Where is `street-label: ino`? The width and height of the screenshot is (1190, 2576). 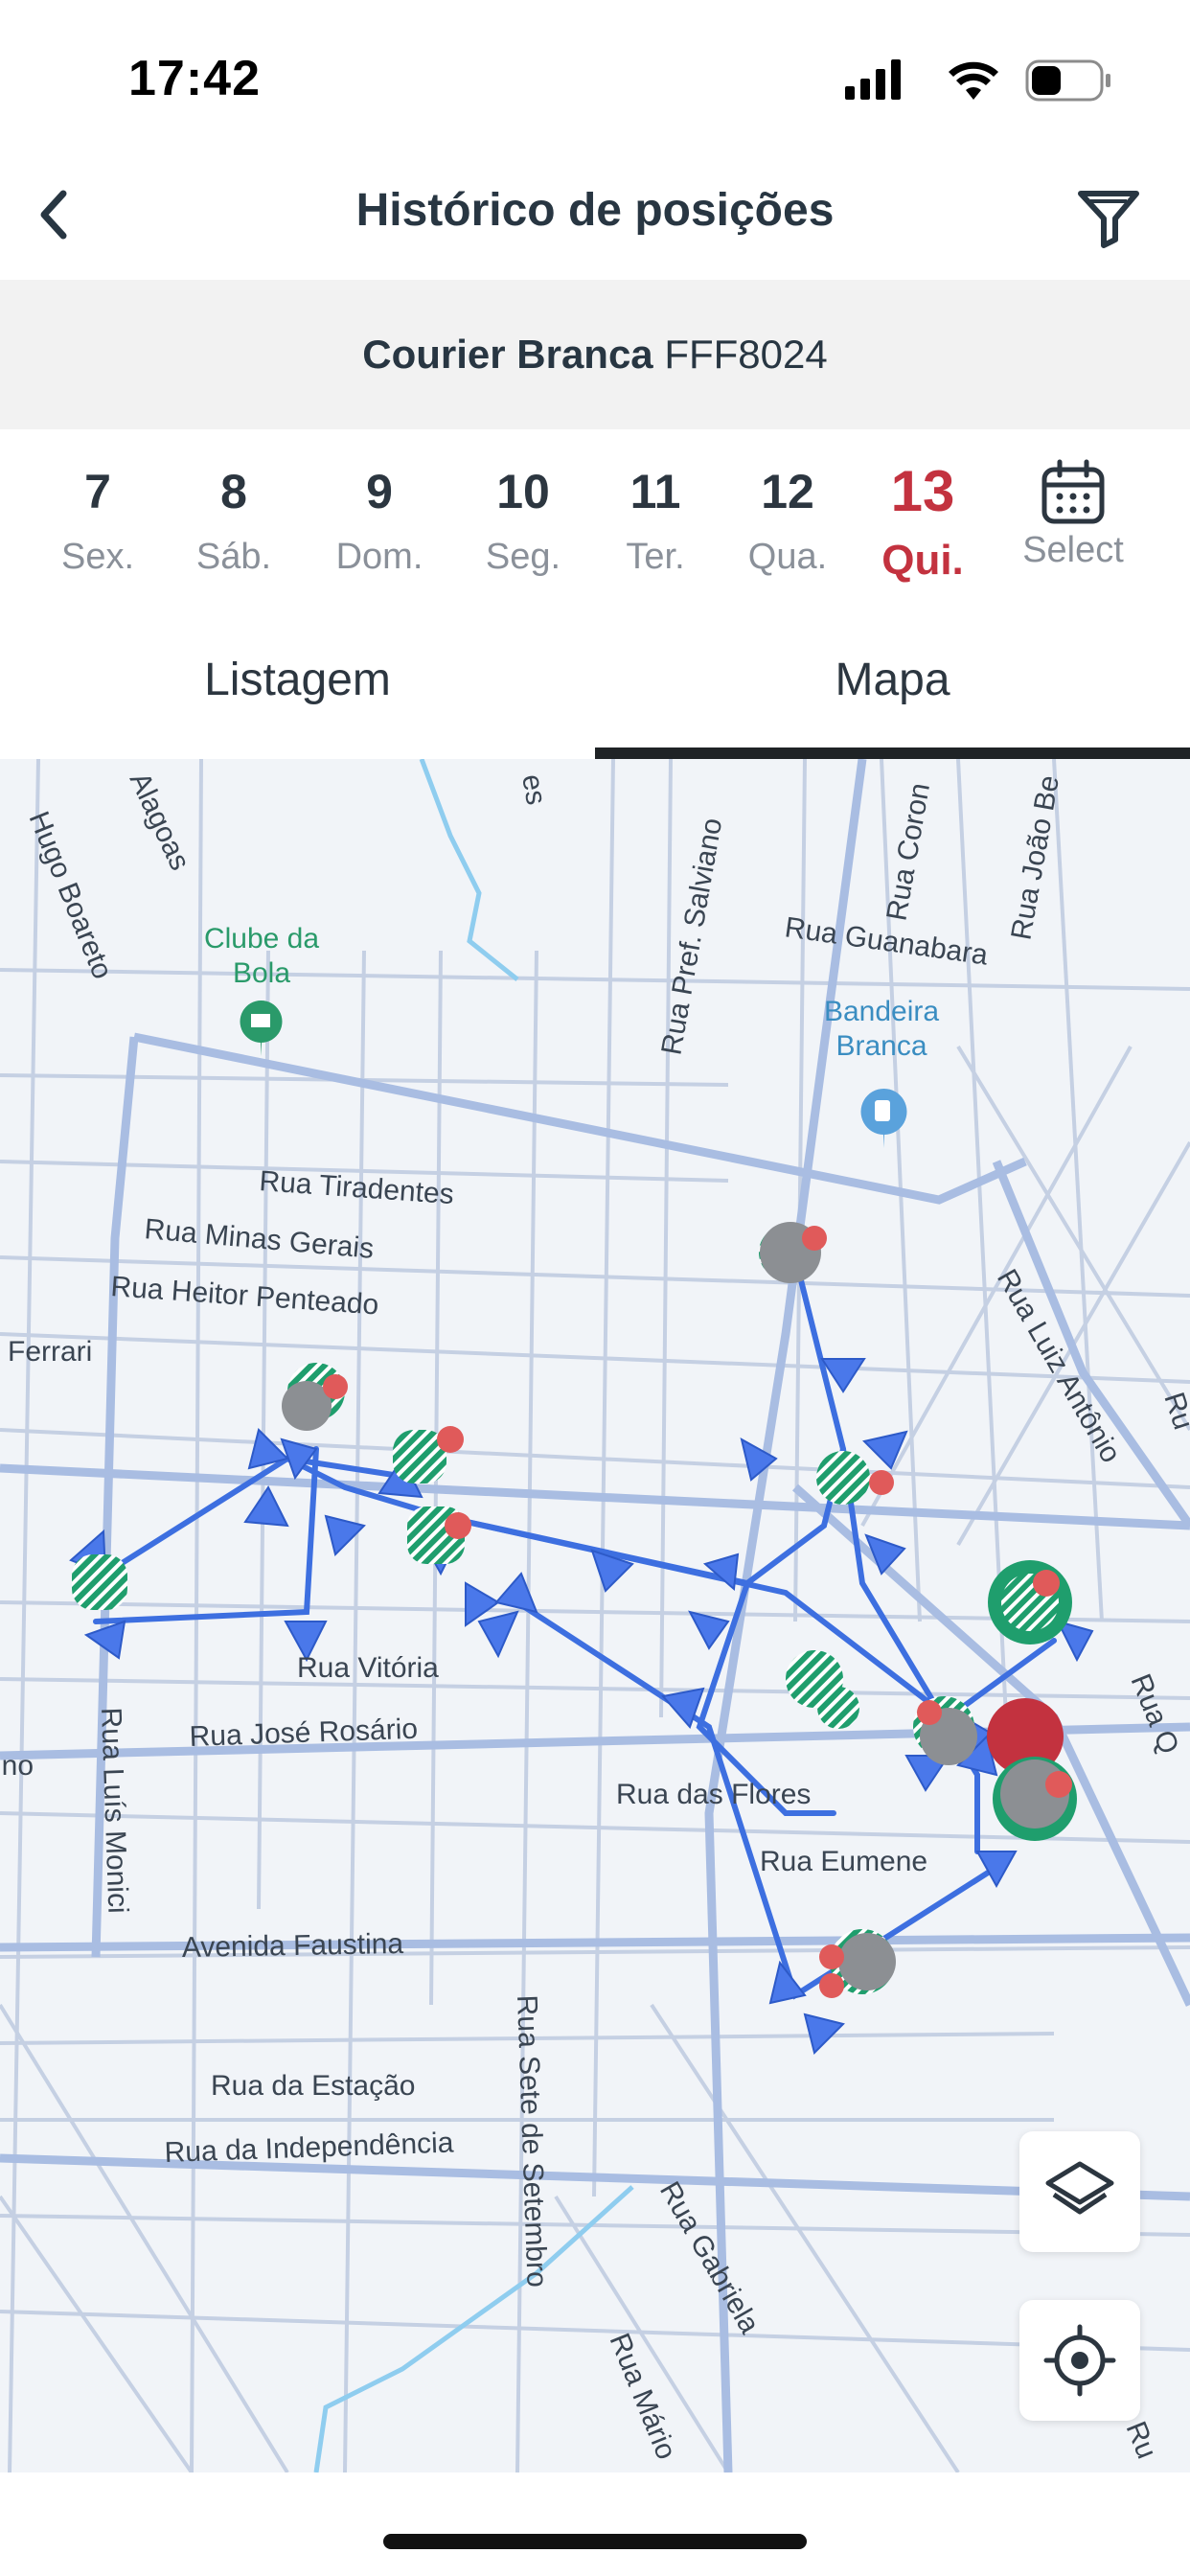
street-label: ino is located at coordinates (17, 1766).